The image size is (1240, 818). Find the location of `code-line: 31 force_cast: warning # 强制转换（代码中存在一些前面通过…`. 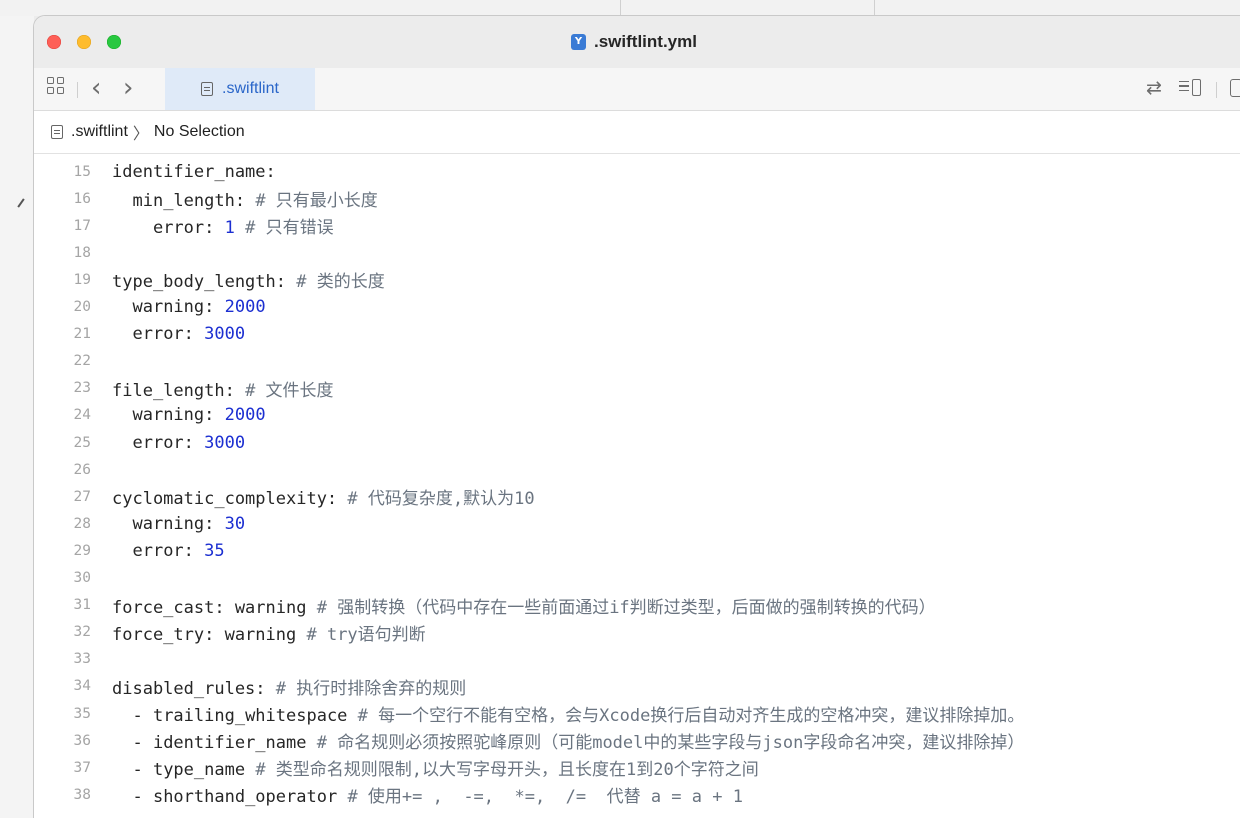

code-line: 31 force_cast: warning # 强制转换（代码中存在一些前面通过… is located at coordinates (637, 605).